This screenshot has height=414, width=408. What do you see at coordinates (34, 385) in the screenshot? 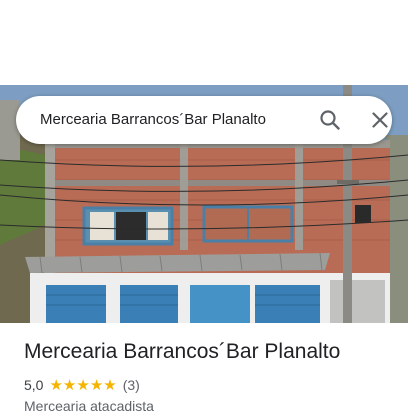
I see `rating-value: 5,0` at bounding box center [34, 385].